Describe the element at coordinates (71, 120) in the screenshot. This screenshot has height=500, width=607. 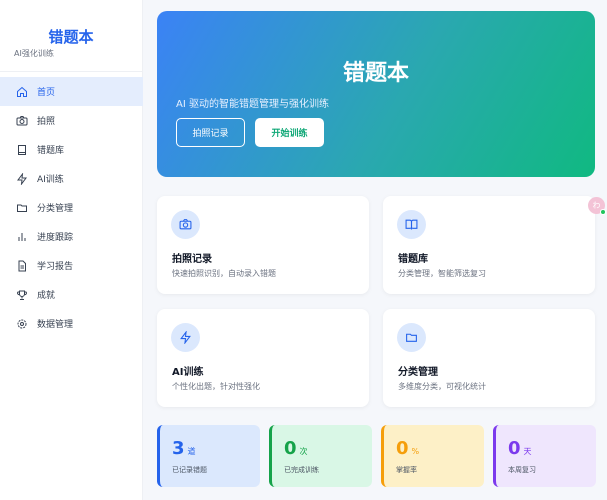
I see `sidebar-item-camera: 拍照` at that location.